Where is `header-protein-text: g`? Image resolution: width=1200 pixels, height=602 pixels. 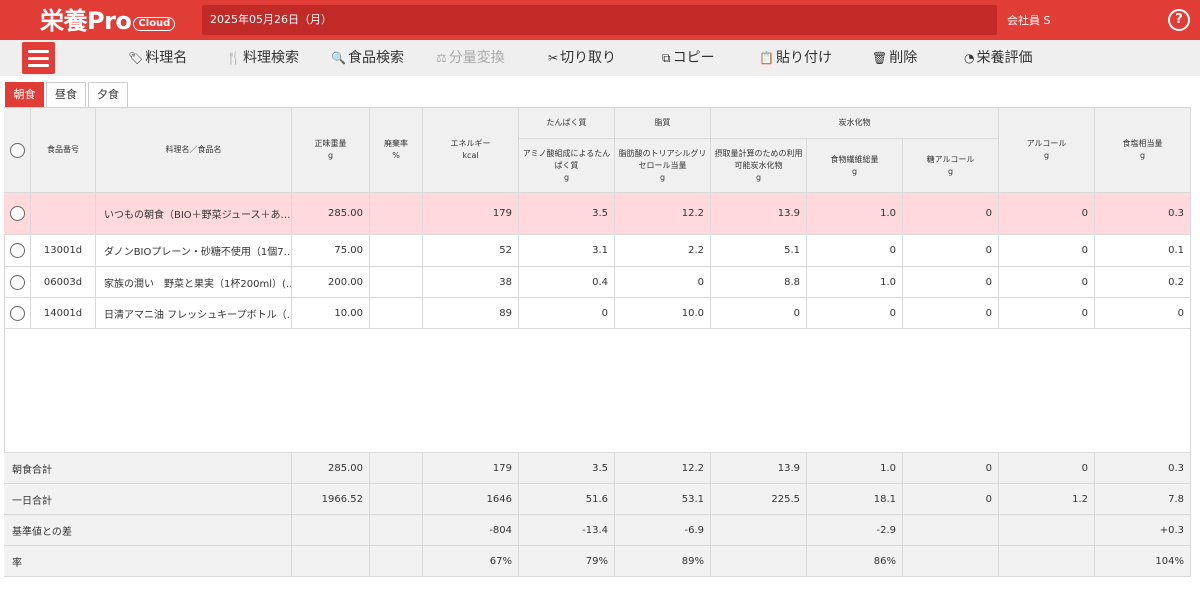
header-protein-text: g is located at coordinates (566, 177).